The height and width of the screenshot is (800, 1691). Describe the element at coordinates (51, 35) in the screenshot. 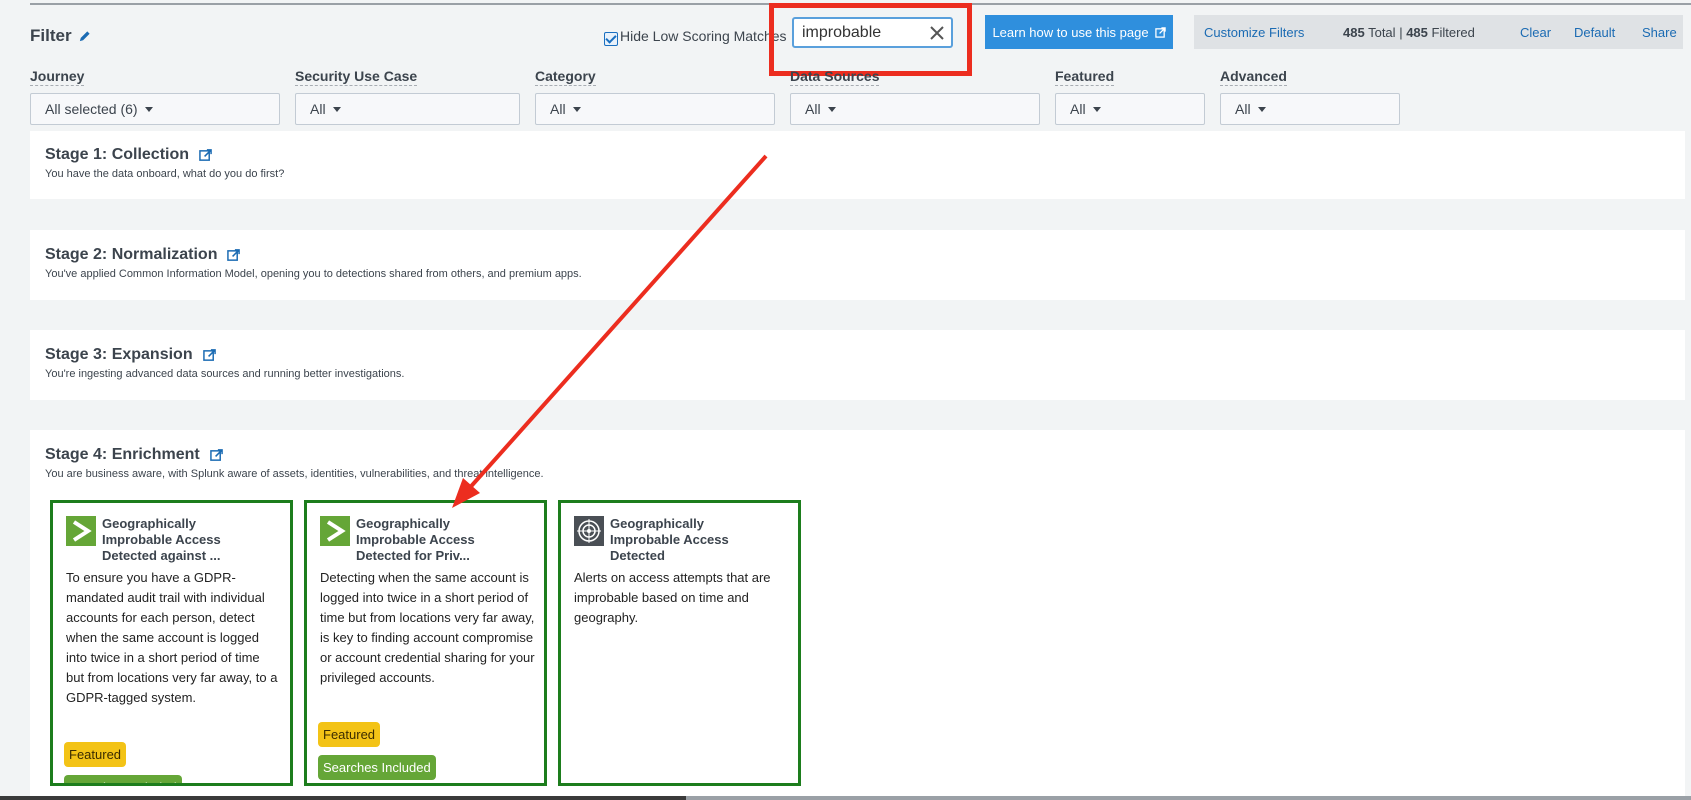

I see `filter-title: Filter` at that location.